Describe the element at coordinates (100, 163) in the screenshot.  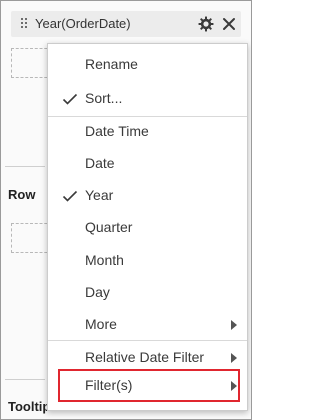
I see `menu-item-label: Date` at that location.